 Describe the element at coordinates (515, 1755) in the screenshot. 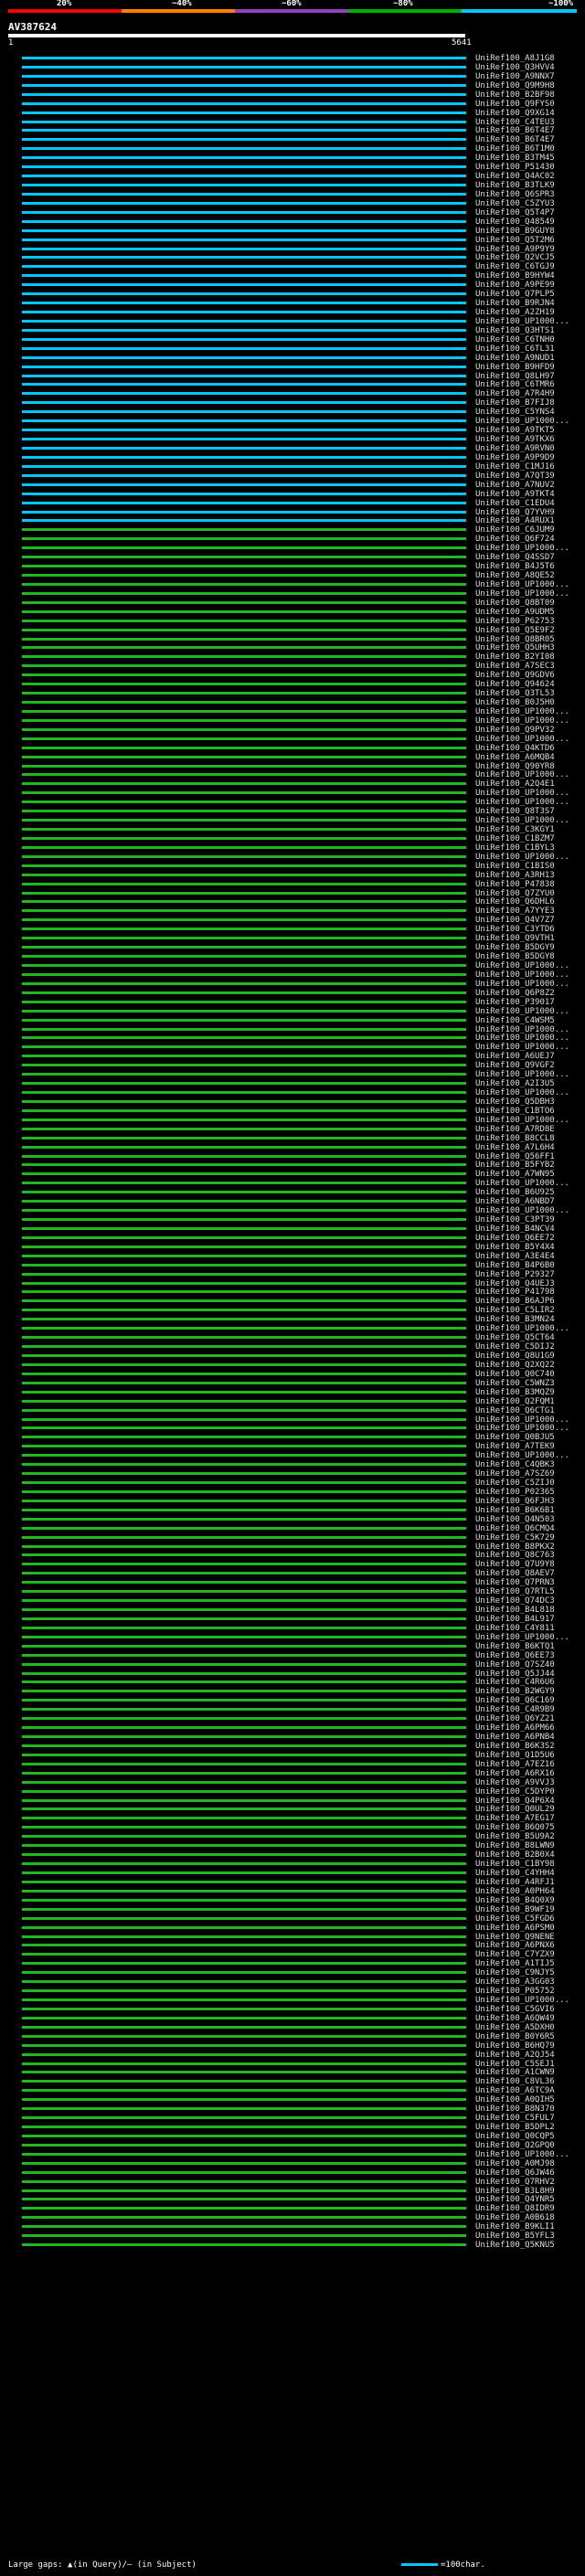

I see `hit-label-link: UniRef100_Q1D5U6` at that location.